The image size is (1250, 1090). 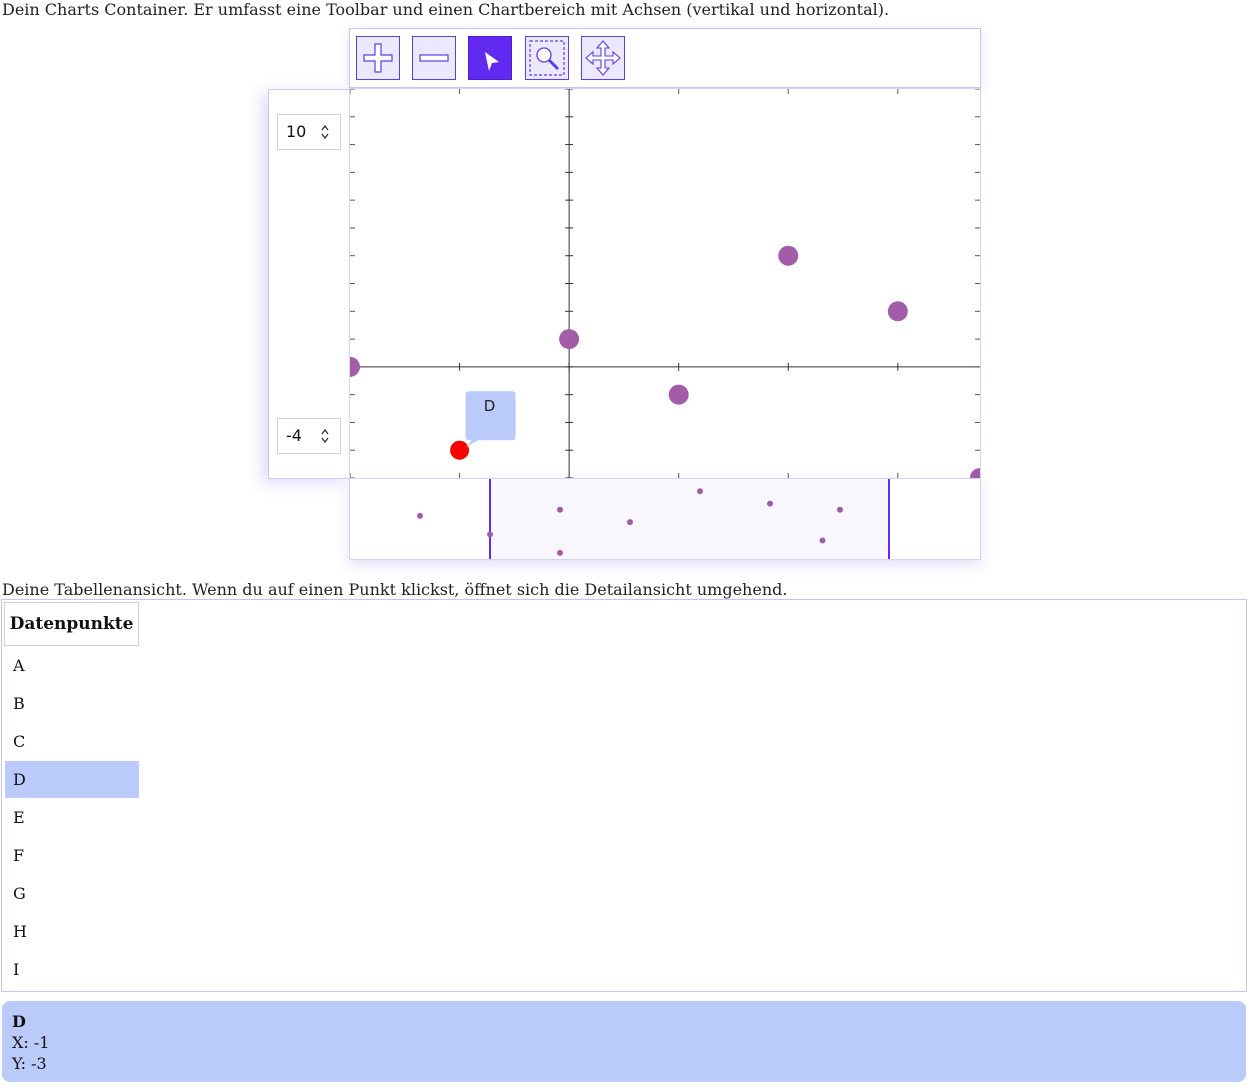 I want to click on magnifier-box-icon, so click(x=547, y=58).